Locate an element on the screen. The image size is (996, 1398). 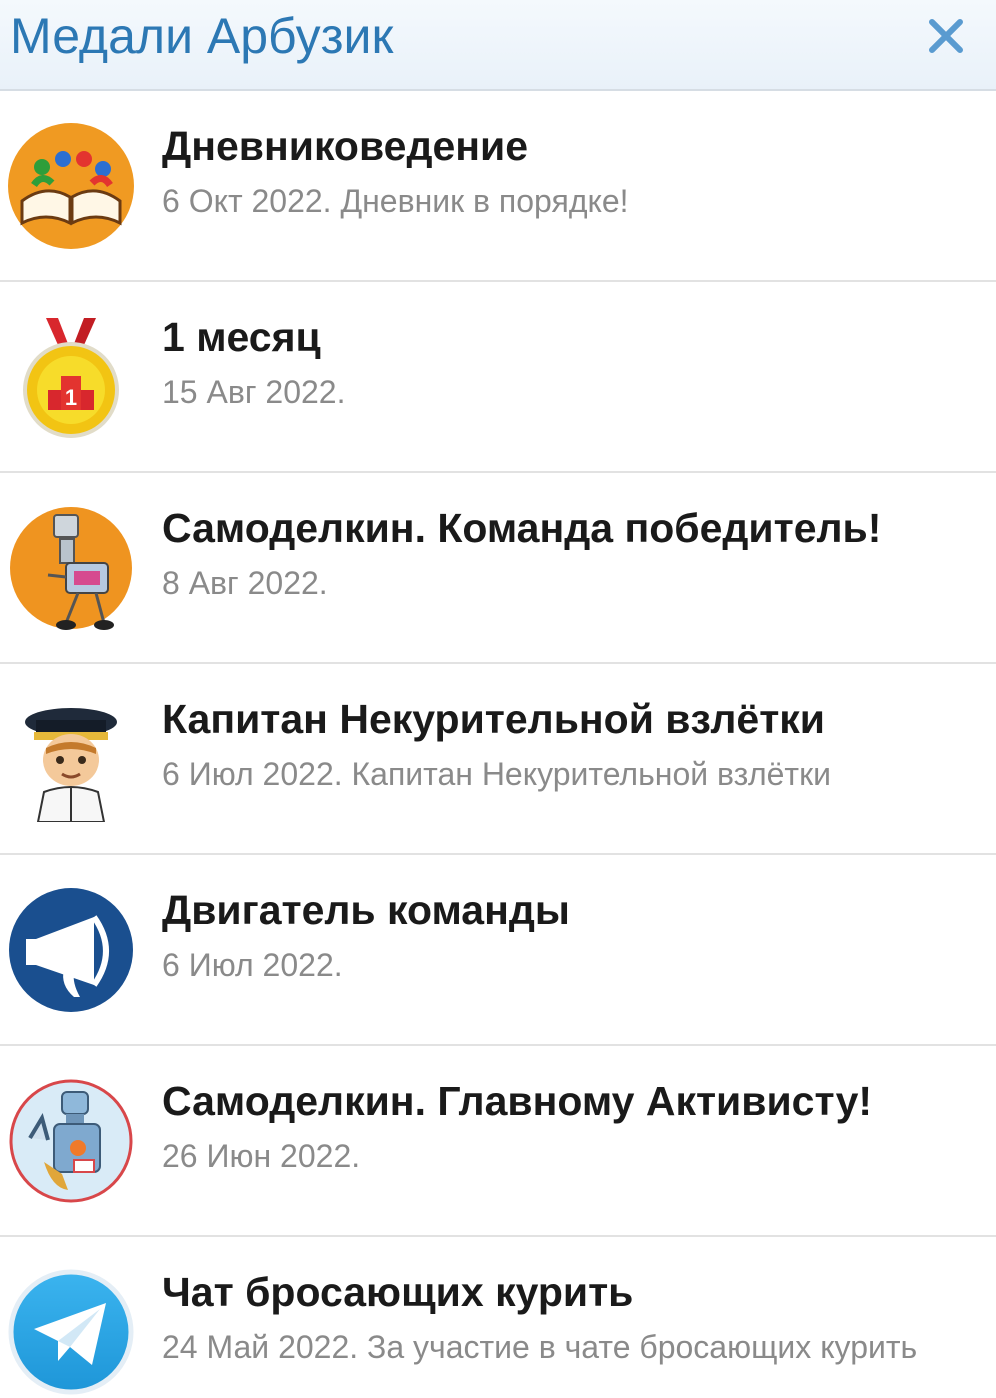
list-item: Двигатель команды 6 Июл 2022. is located at coordinates (498, 950).